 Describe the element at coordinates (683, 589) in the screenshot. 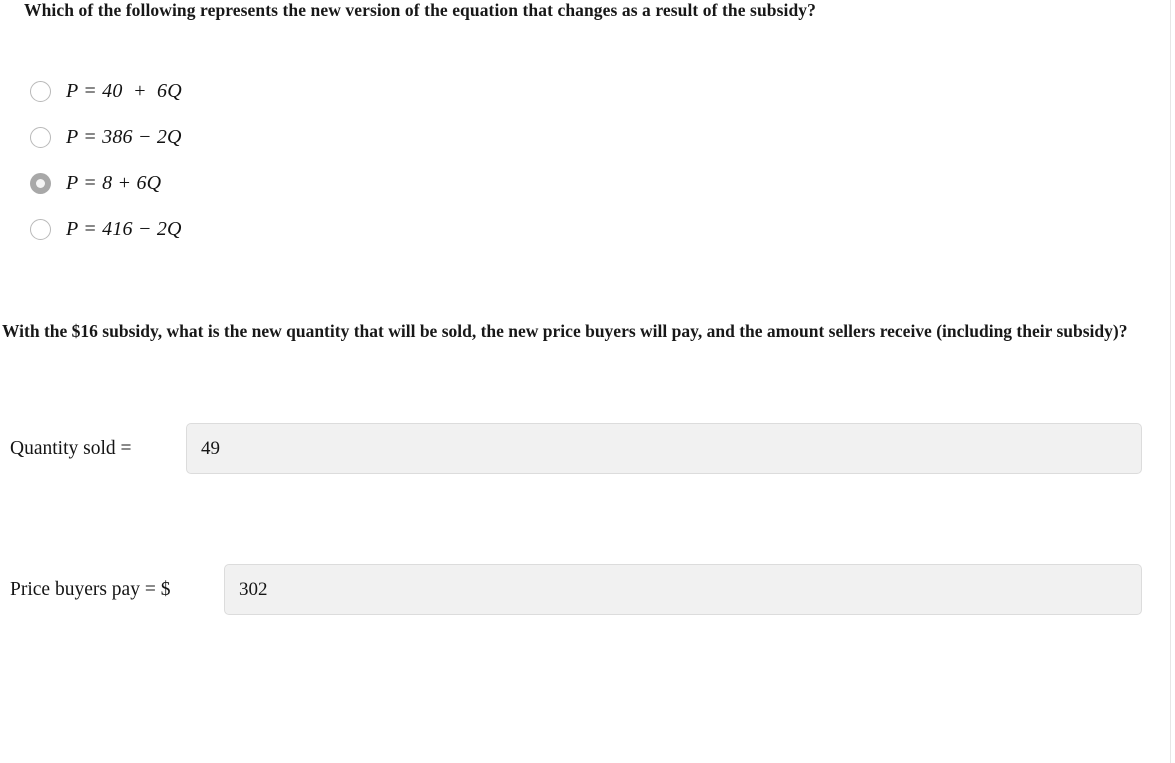

I see `price-buyers-pay-input` at that location.